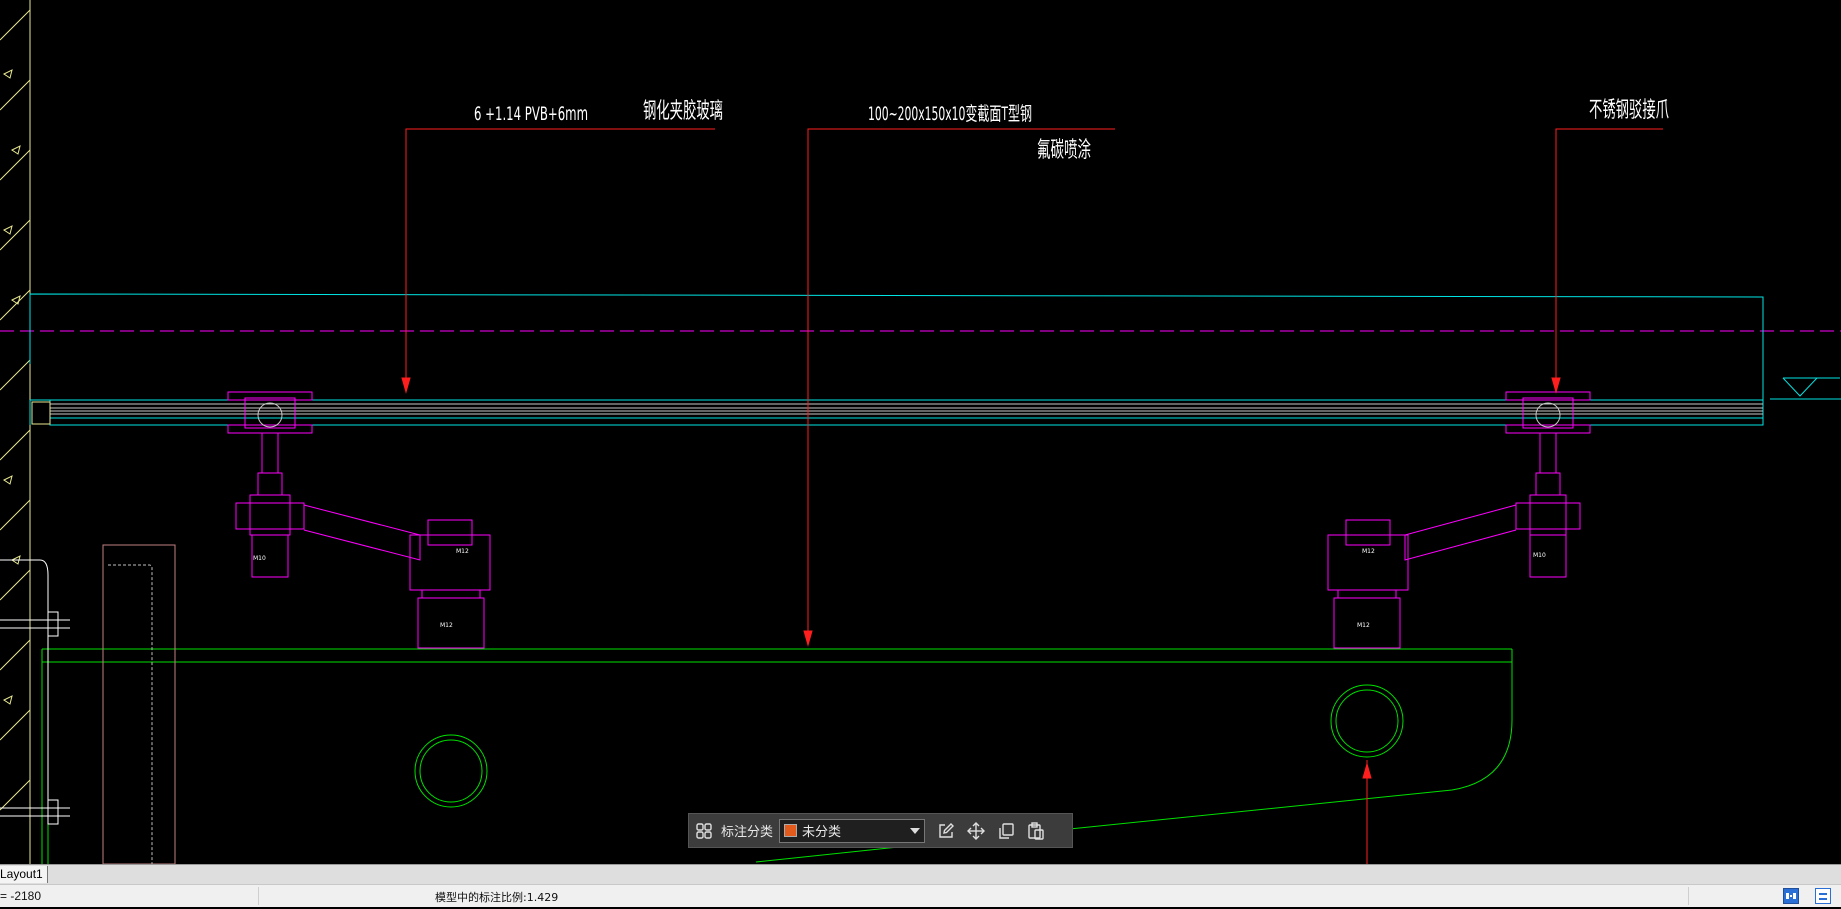  Describe the element at coordinates (1459, 520) in the screenshot. I see `spider-fitting-right` at that location.